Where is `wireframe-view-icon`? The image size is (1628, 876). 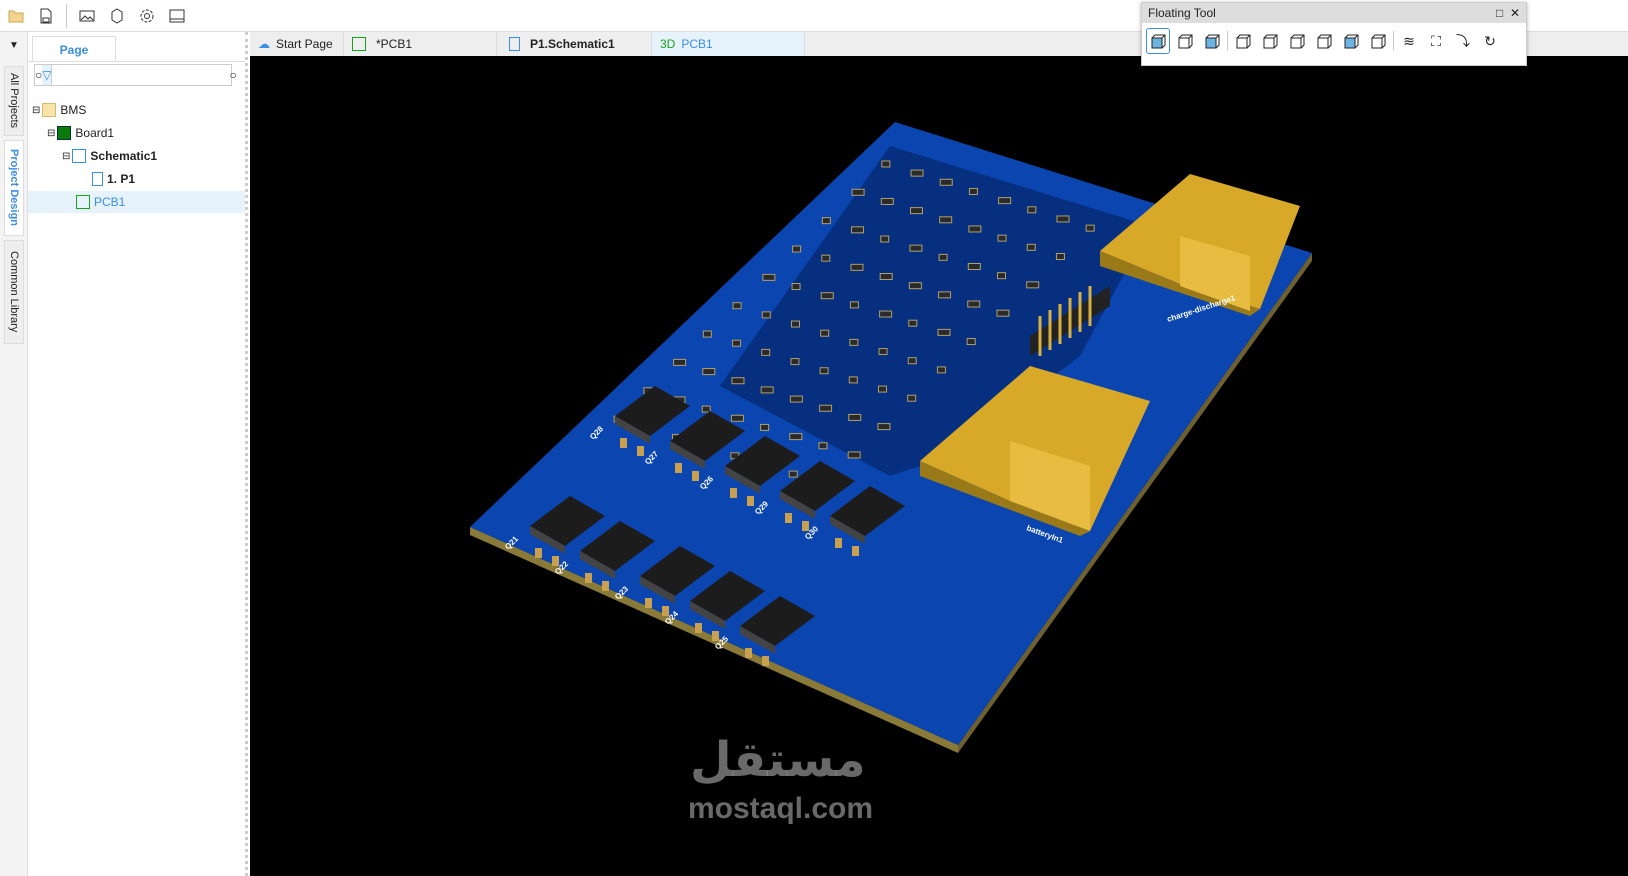
wireframe-view-icon is located at coordinates (1185, 41).